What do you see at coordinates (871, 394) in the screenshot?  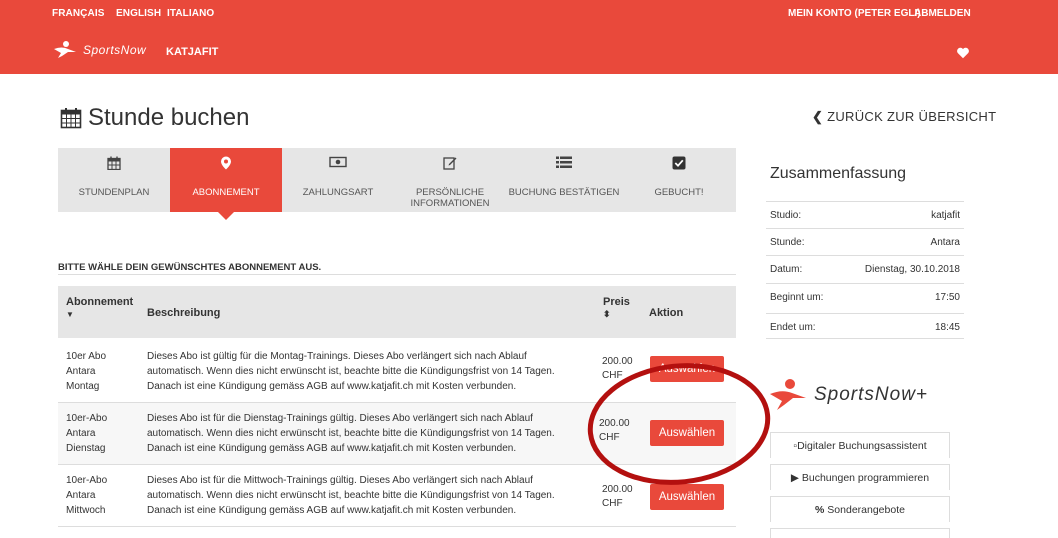 I see `sportsnow-plus-logo-text: SportsNow+` at bounding box center [871, 394].